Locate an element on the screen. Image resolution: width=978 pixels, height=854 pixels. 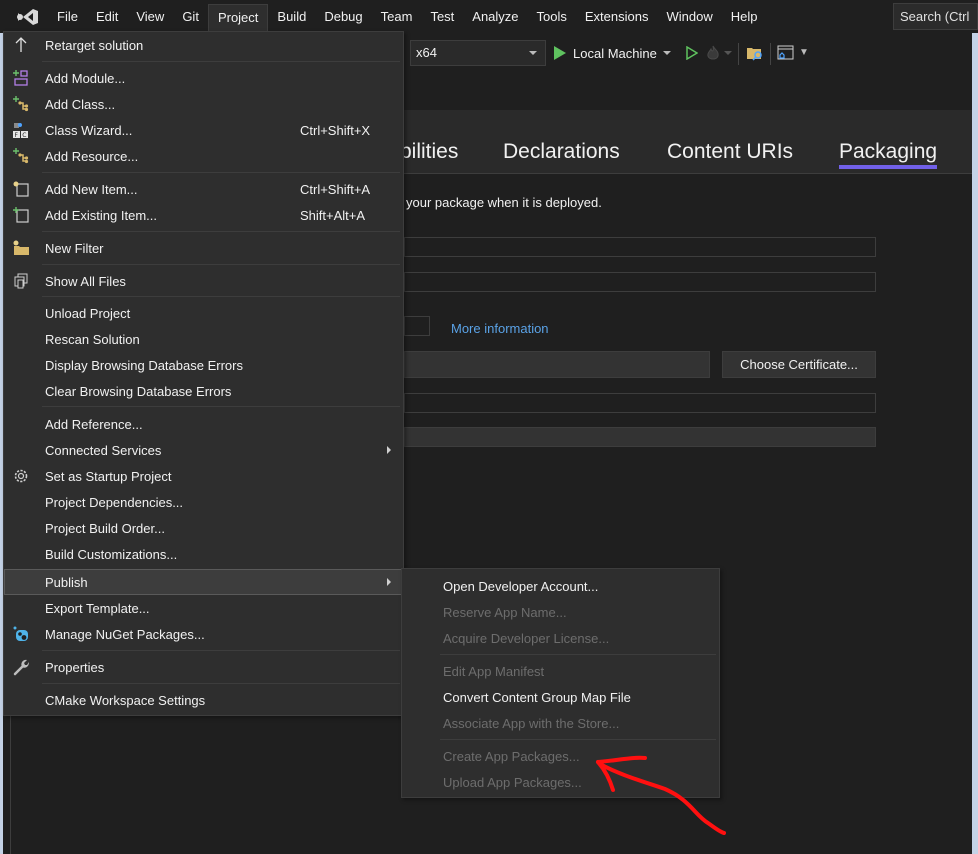
menu-team: Team is located at coordinates (397, 16).